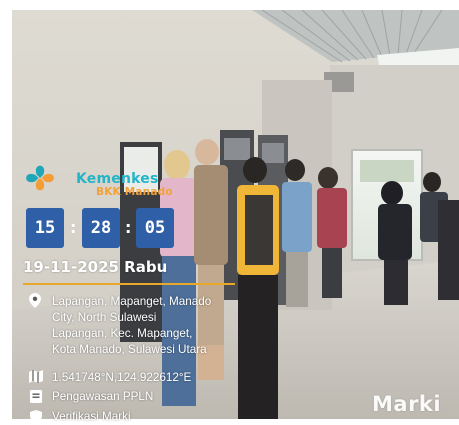 The image size is (459, 425). Describe the element at coordinates (122, 377) in the screenshot. I see `coordinates-text: 1.541748°N,124.922612°E` at that location.